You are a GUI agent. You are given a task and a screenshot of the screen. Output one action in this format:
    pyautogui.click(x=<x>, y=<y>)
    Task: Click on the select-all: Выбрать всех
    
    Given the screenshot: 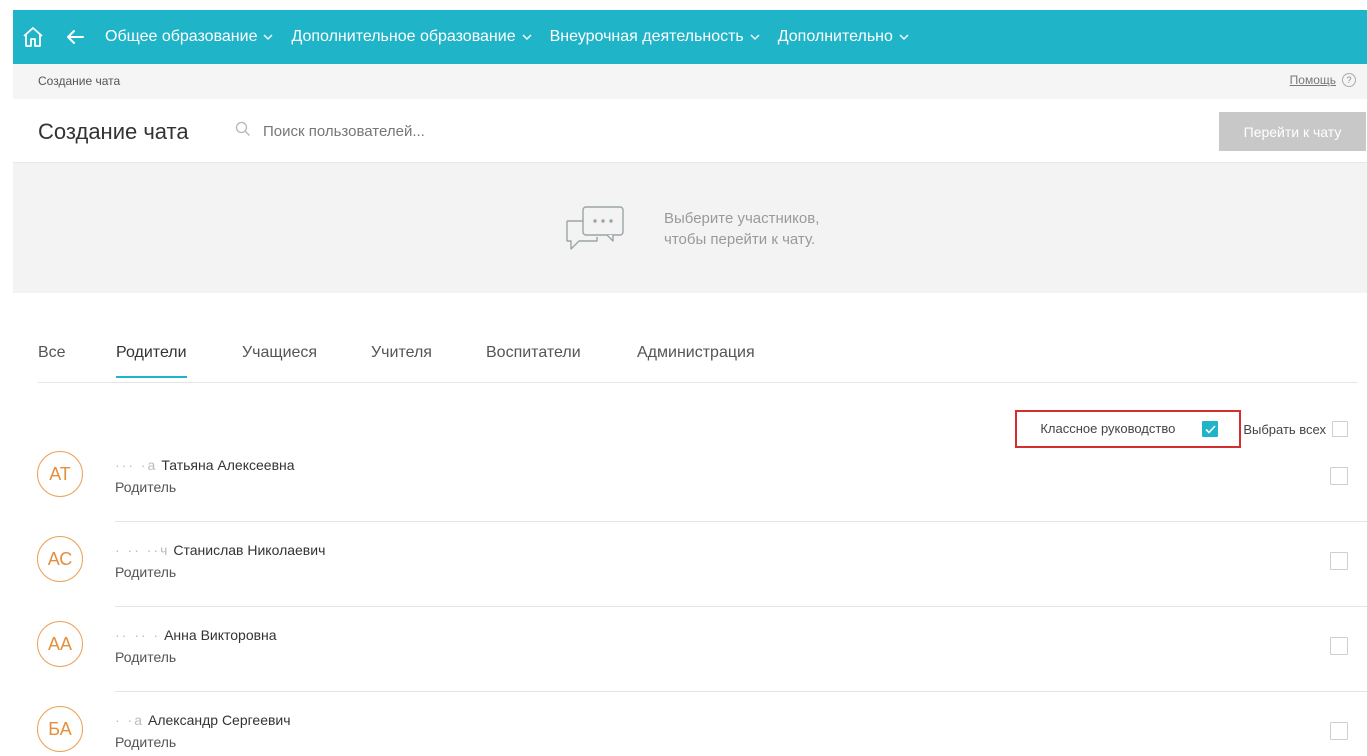 What is the action you would take?
    pyautogui.click(x=1295, y=429)
    